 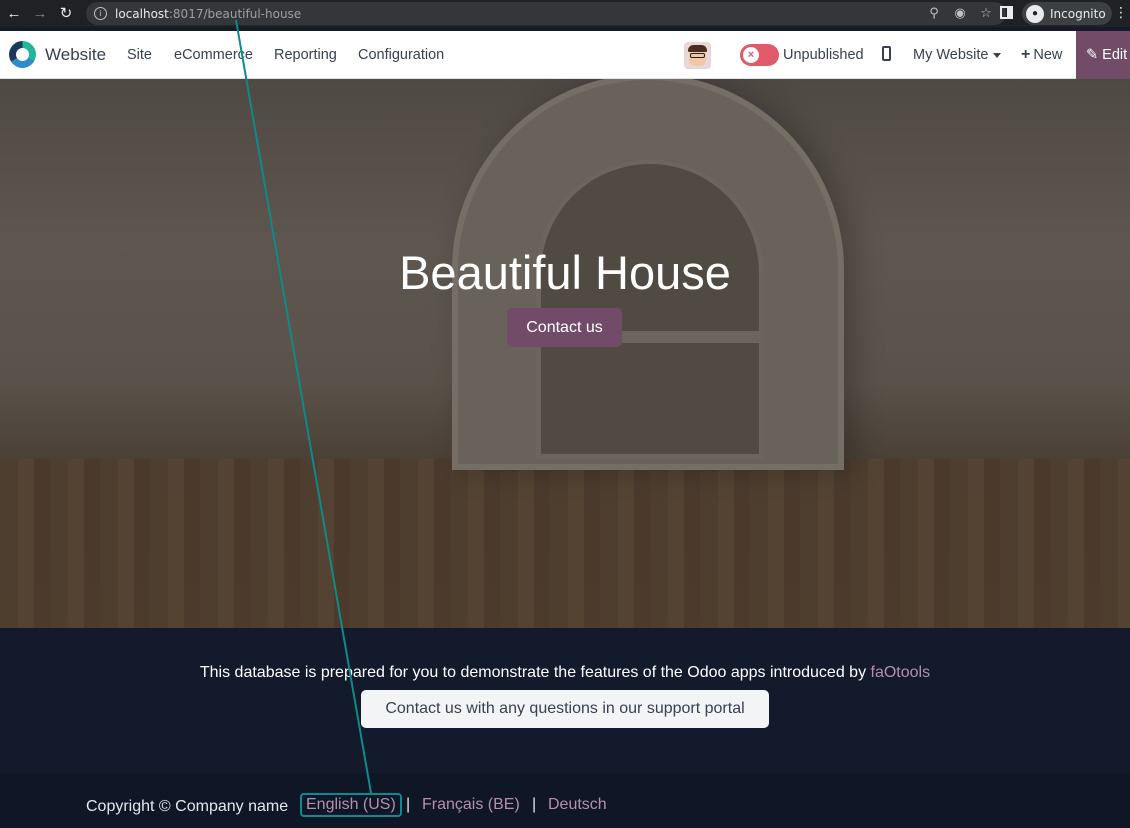 What do you see at coordinates (997, 55) in the screenshot?
I see `chevron-down-icon` at bounding box center [997, 55].